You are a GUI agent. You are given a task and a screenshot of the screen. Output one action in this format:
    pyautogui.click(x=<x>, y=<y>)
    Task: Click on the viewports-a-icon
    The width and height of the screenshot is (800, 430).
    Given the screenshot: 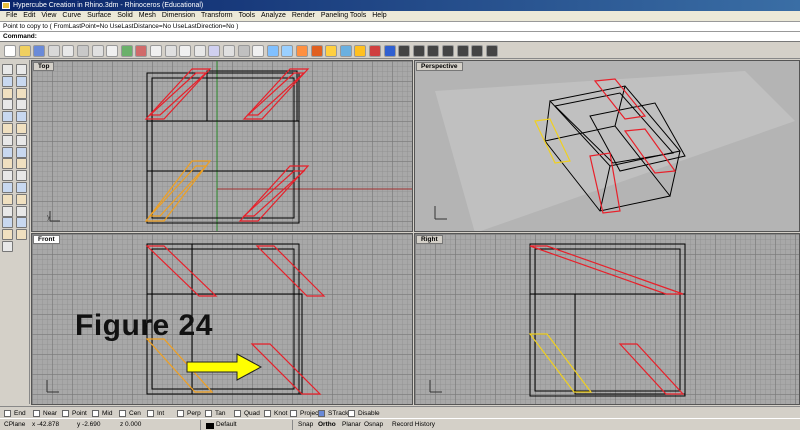 What is the action you would take?
    pyautogui.click(x=404, y=51)
    